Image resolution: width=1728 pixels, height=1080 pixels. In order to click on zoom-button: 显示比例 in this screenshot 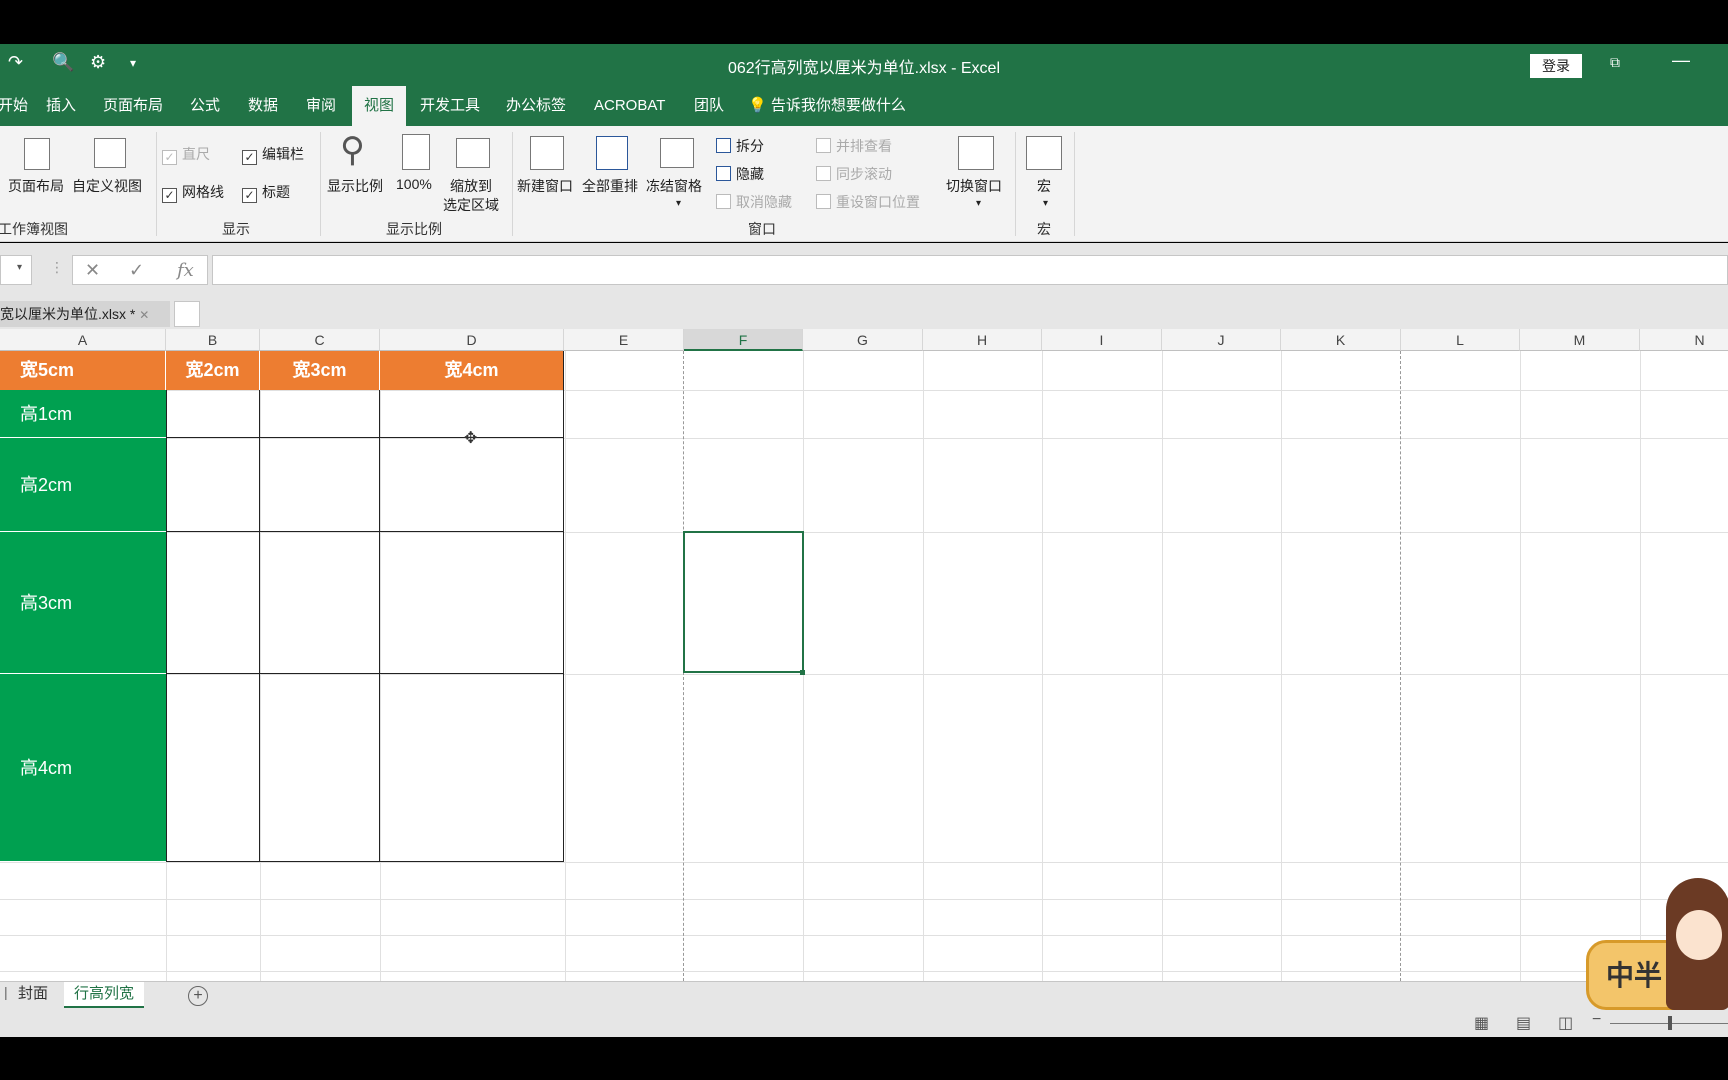, I will do `click(355, 186)`.